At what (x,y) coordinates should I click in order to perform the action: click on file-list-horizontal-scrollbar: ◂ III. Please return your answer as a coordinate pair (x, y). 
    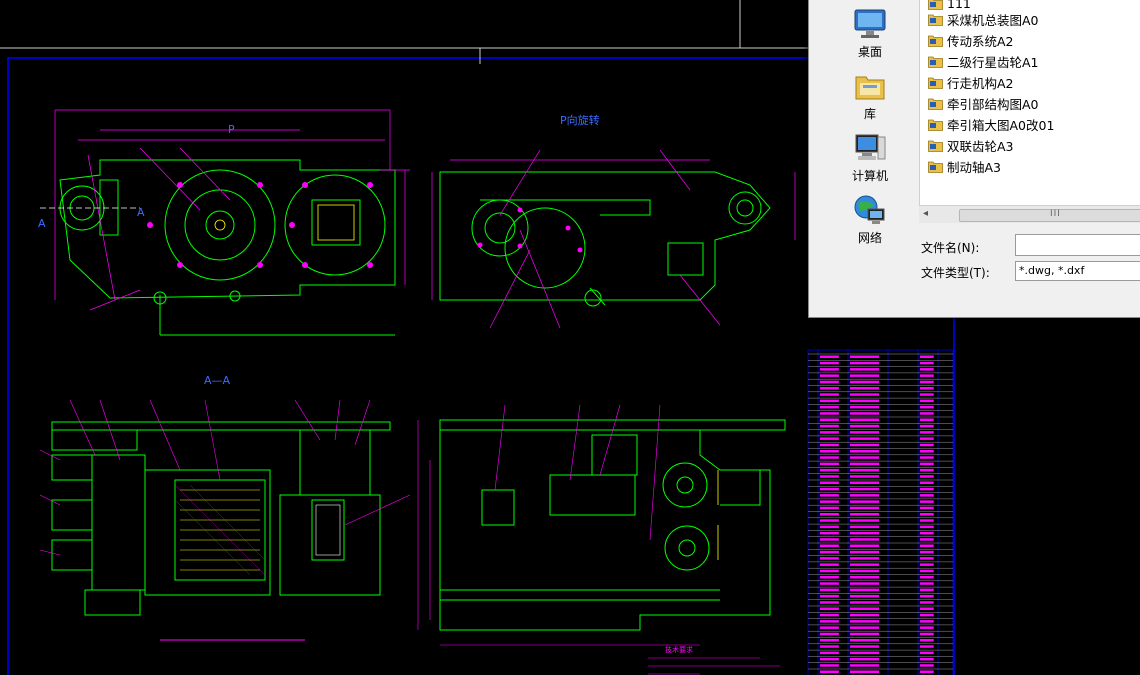
    Looking at the image, I should click on (1029, 214).